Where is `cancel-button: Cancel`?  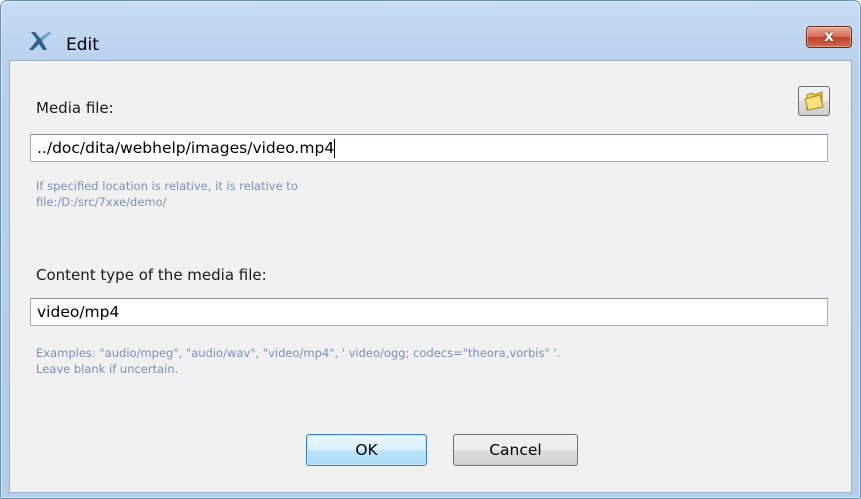
cancel-button: Cancel is located at coordinates (515, 450).